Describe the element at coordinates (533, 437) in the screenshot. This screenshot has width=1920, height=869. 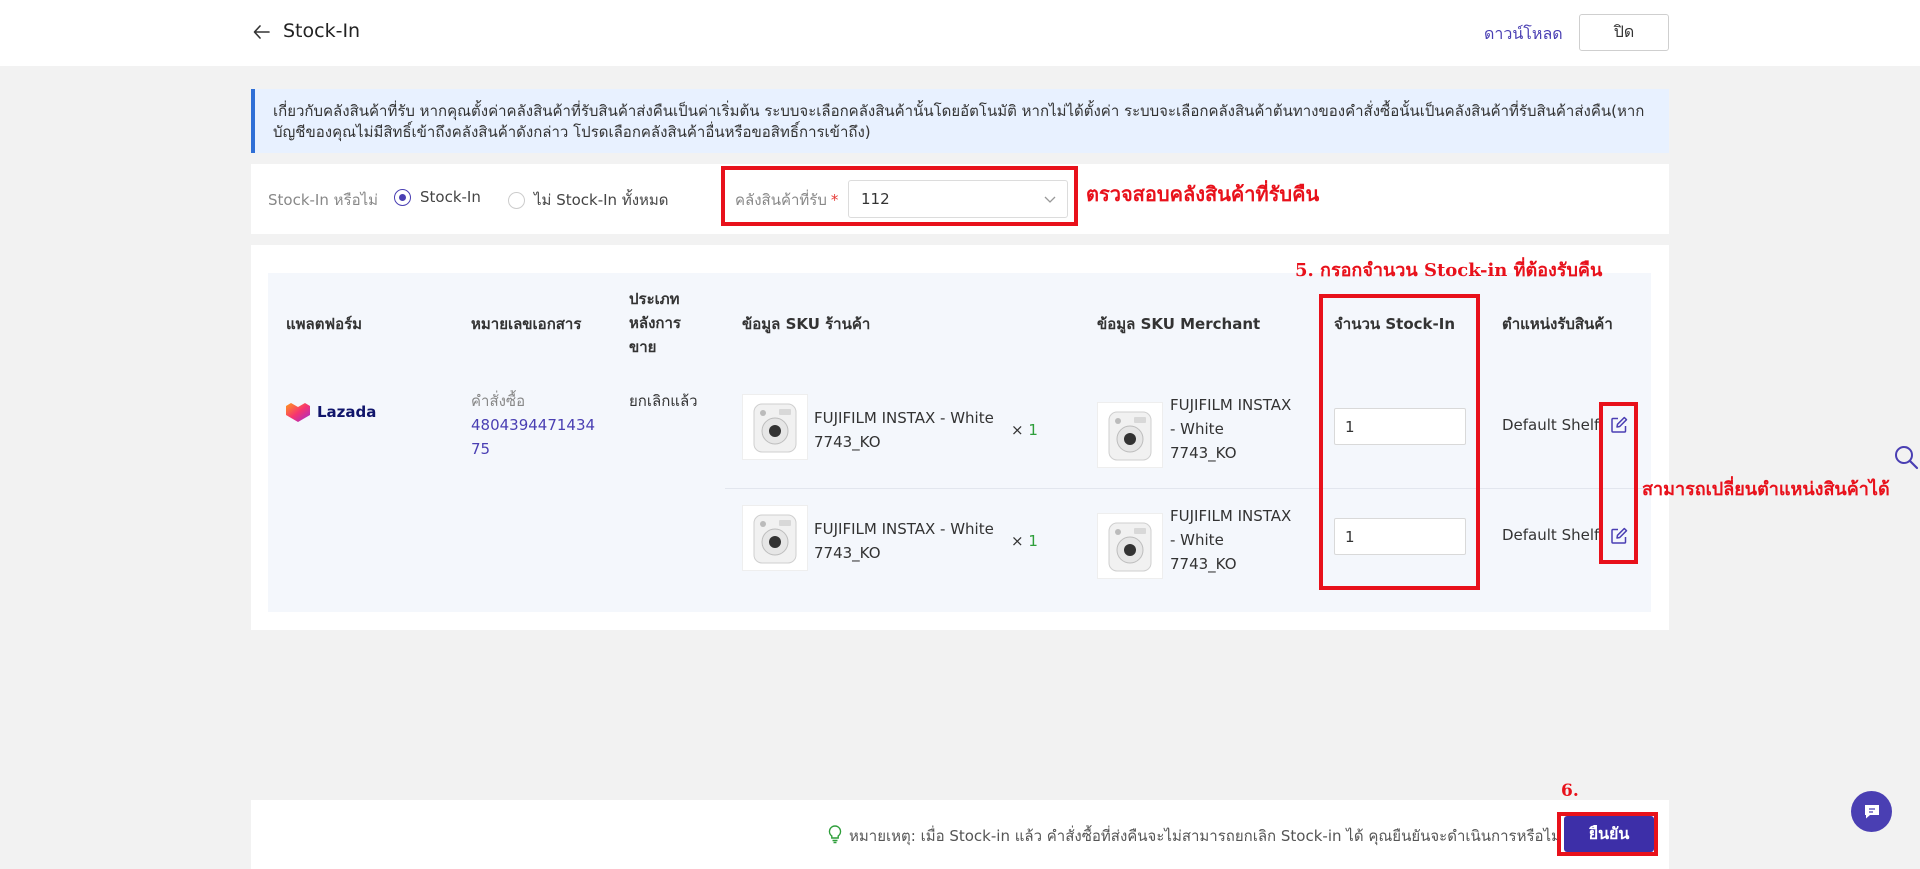
I see `order-number-link: 480439447143475` at that location.